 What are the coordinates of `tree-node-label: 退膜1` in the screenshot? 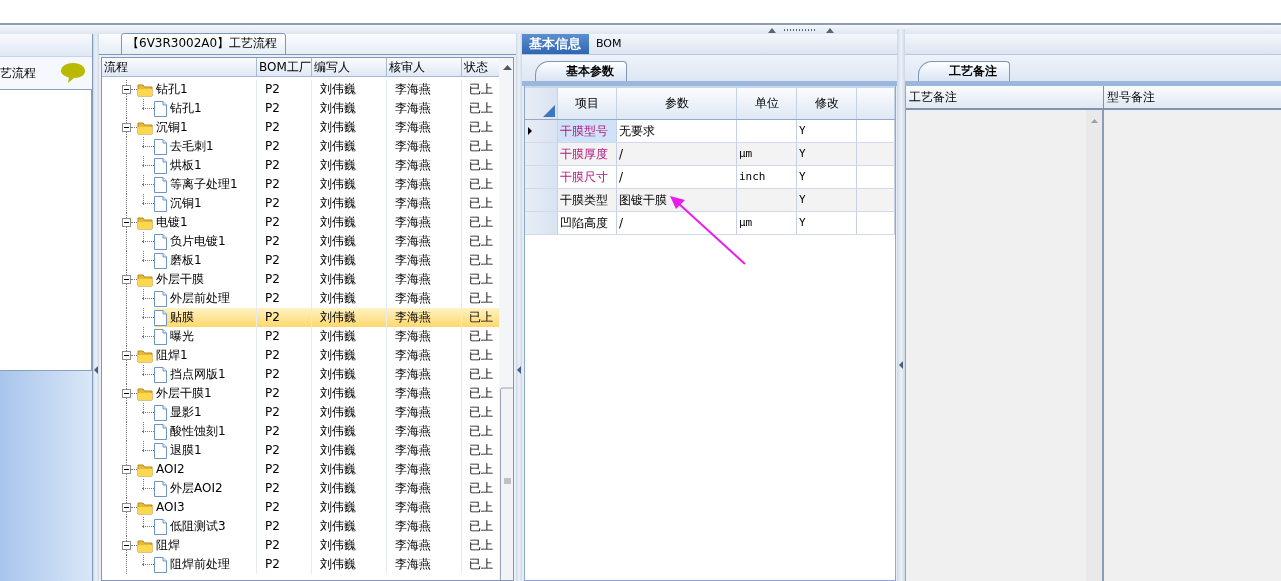 It's located at (184, 450).